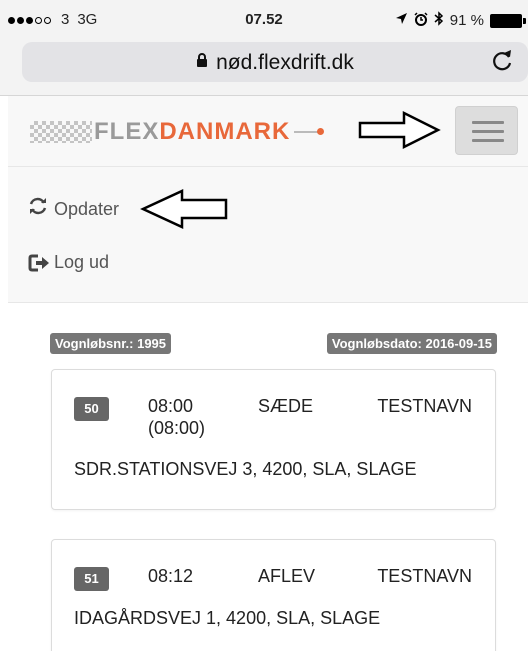 The width and height of the screenshot is (528, 651). Describe the element at coordinates (227, 618) in the screenshot. I see `stop-address: IDAGÅRDSVEJ 1, 4200, SLA, SLAGE` at that location.